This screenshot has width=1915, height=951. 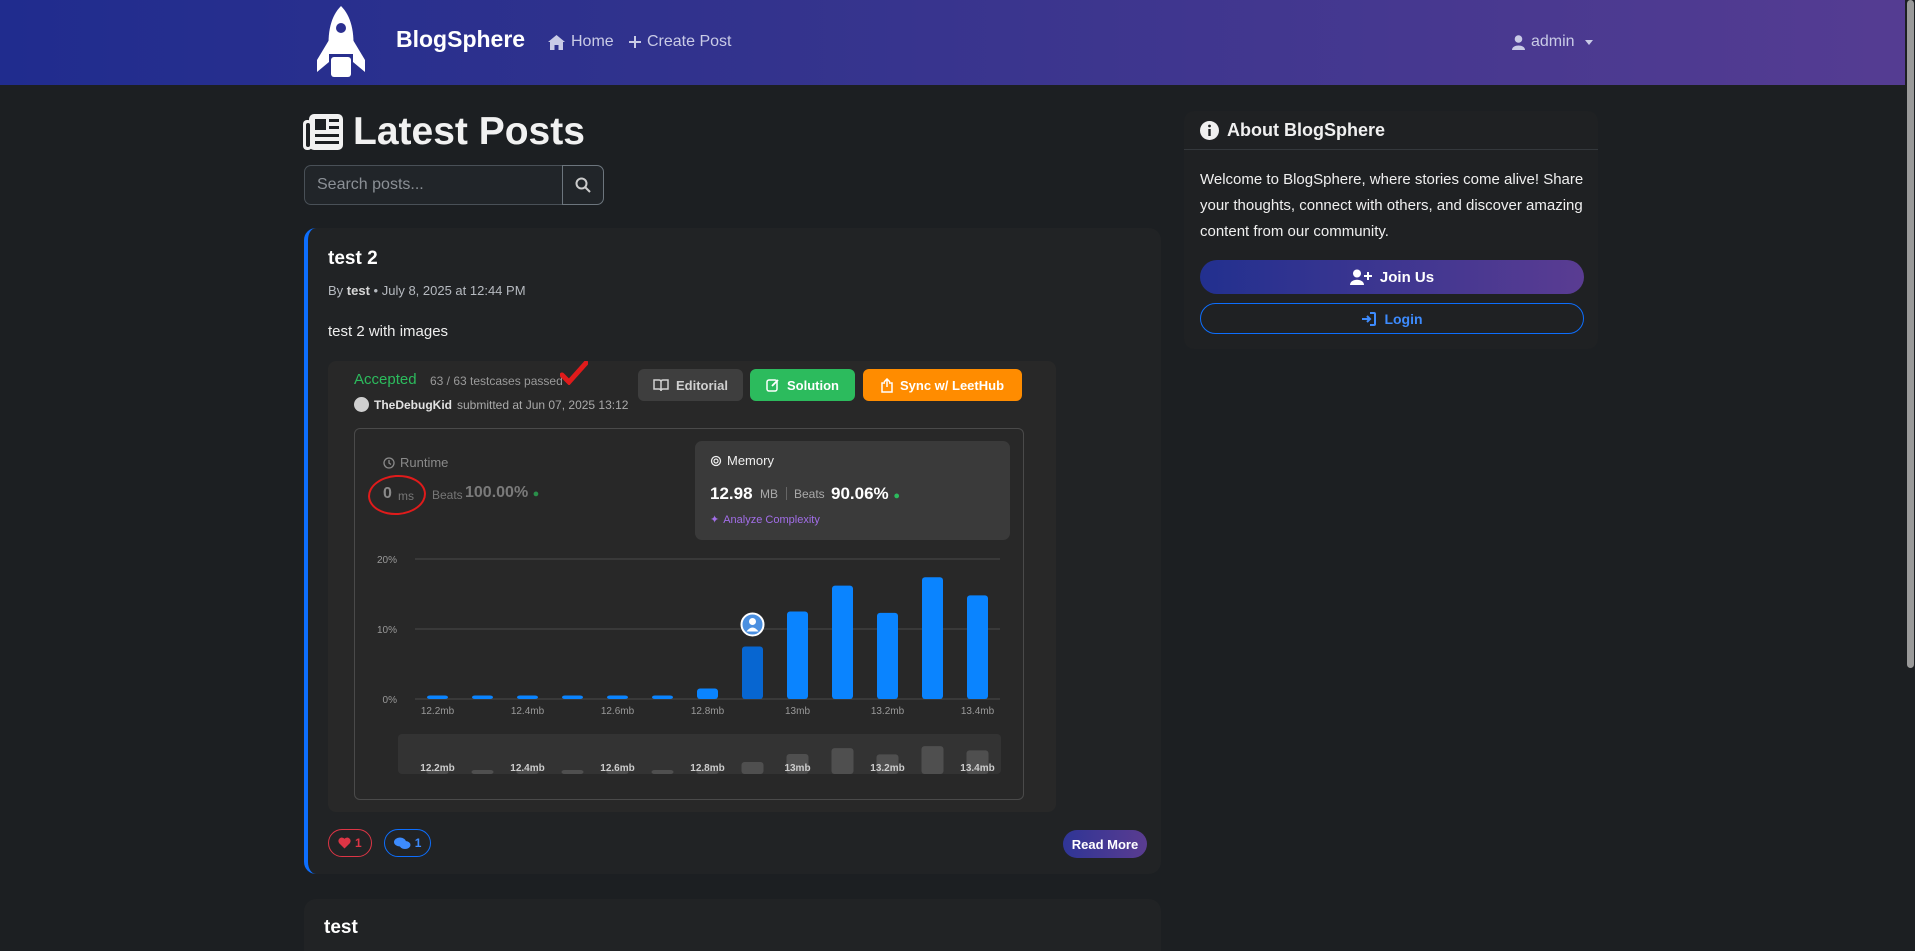 I want to click on post-meta: By test • July 8, 2025 at 12:44 PM, so click(x=427, y=290).